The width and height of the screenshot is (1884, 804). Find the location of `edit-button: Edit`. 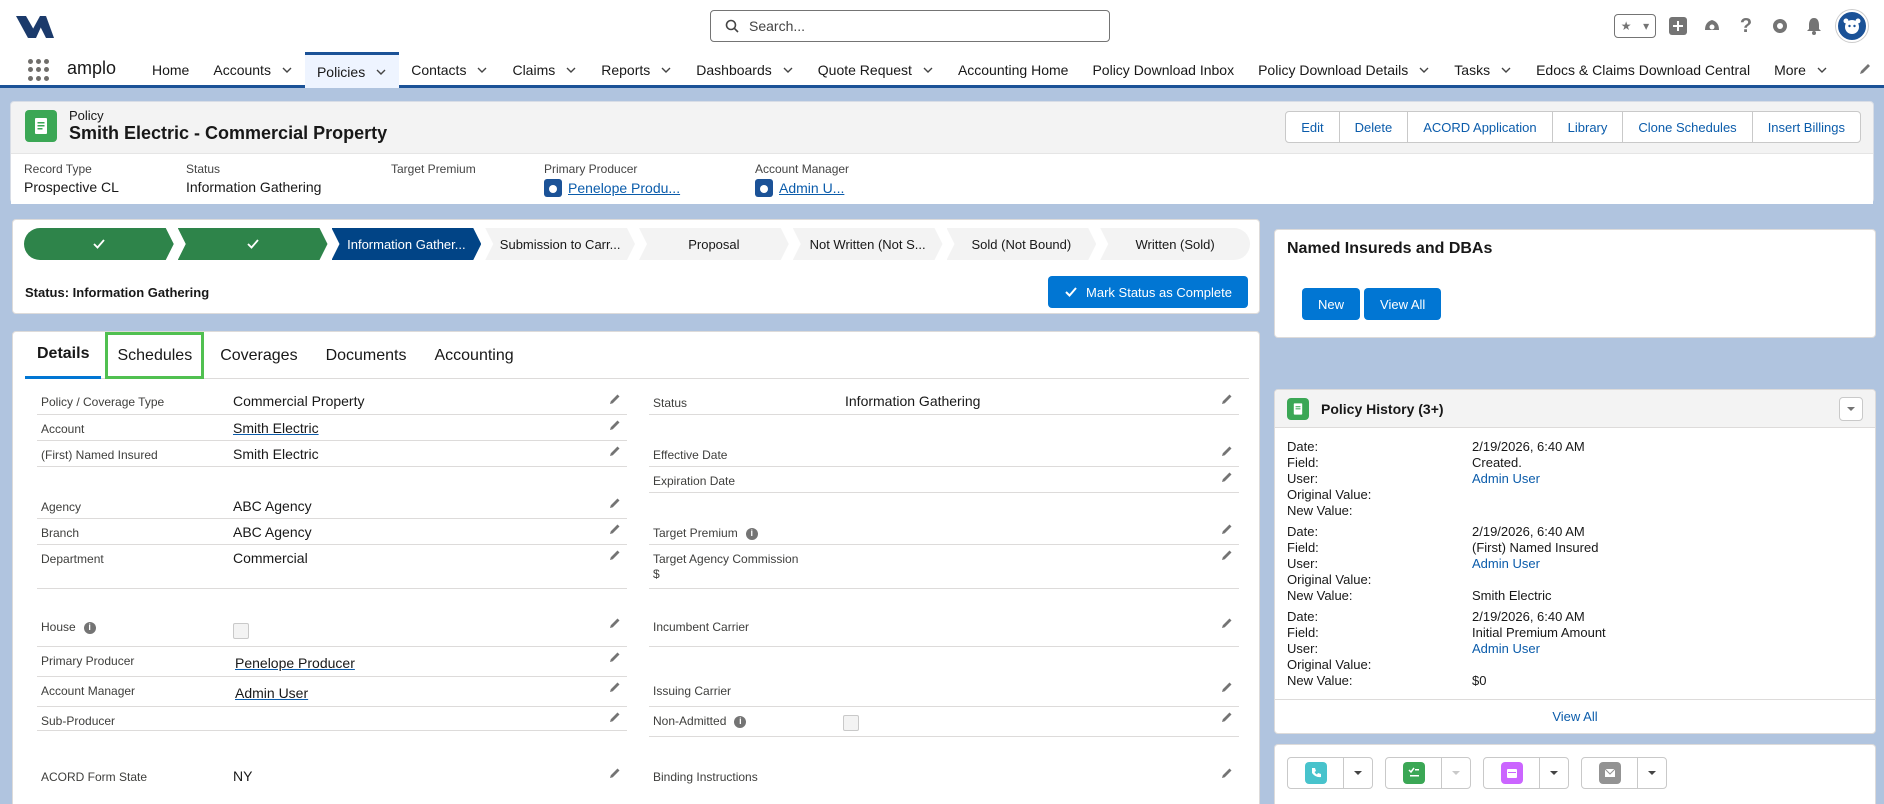

edit-button: Edit is located at coordinates (1312, 127).